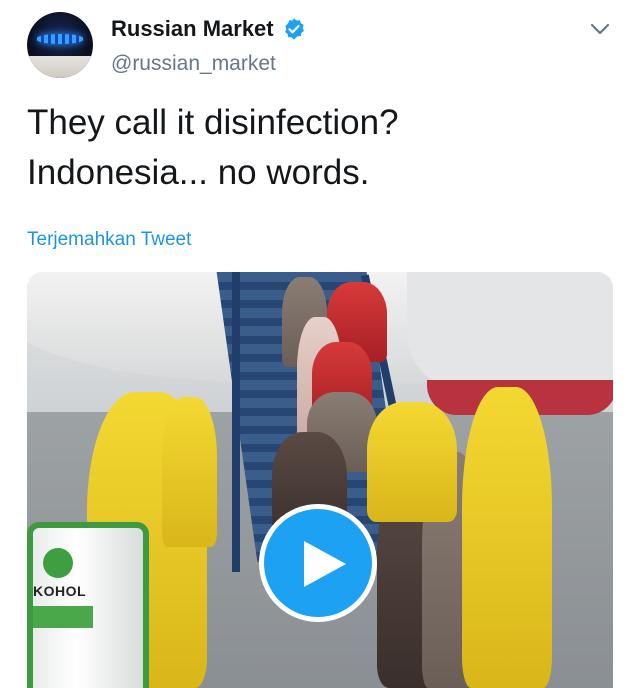 This screenshot has width=640, height=688. Describe the element at coordinates (193, 64) in the screenshot. I see `author-handle: @russian_market` at that location.